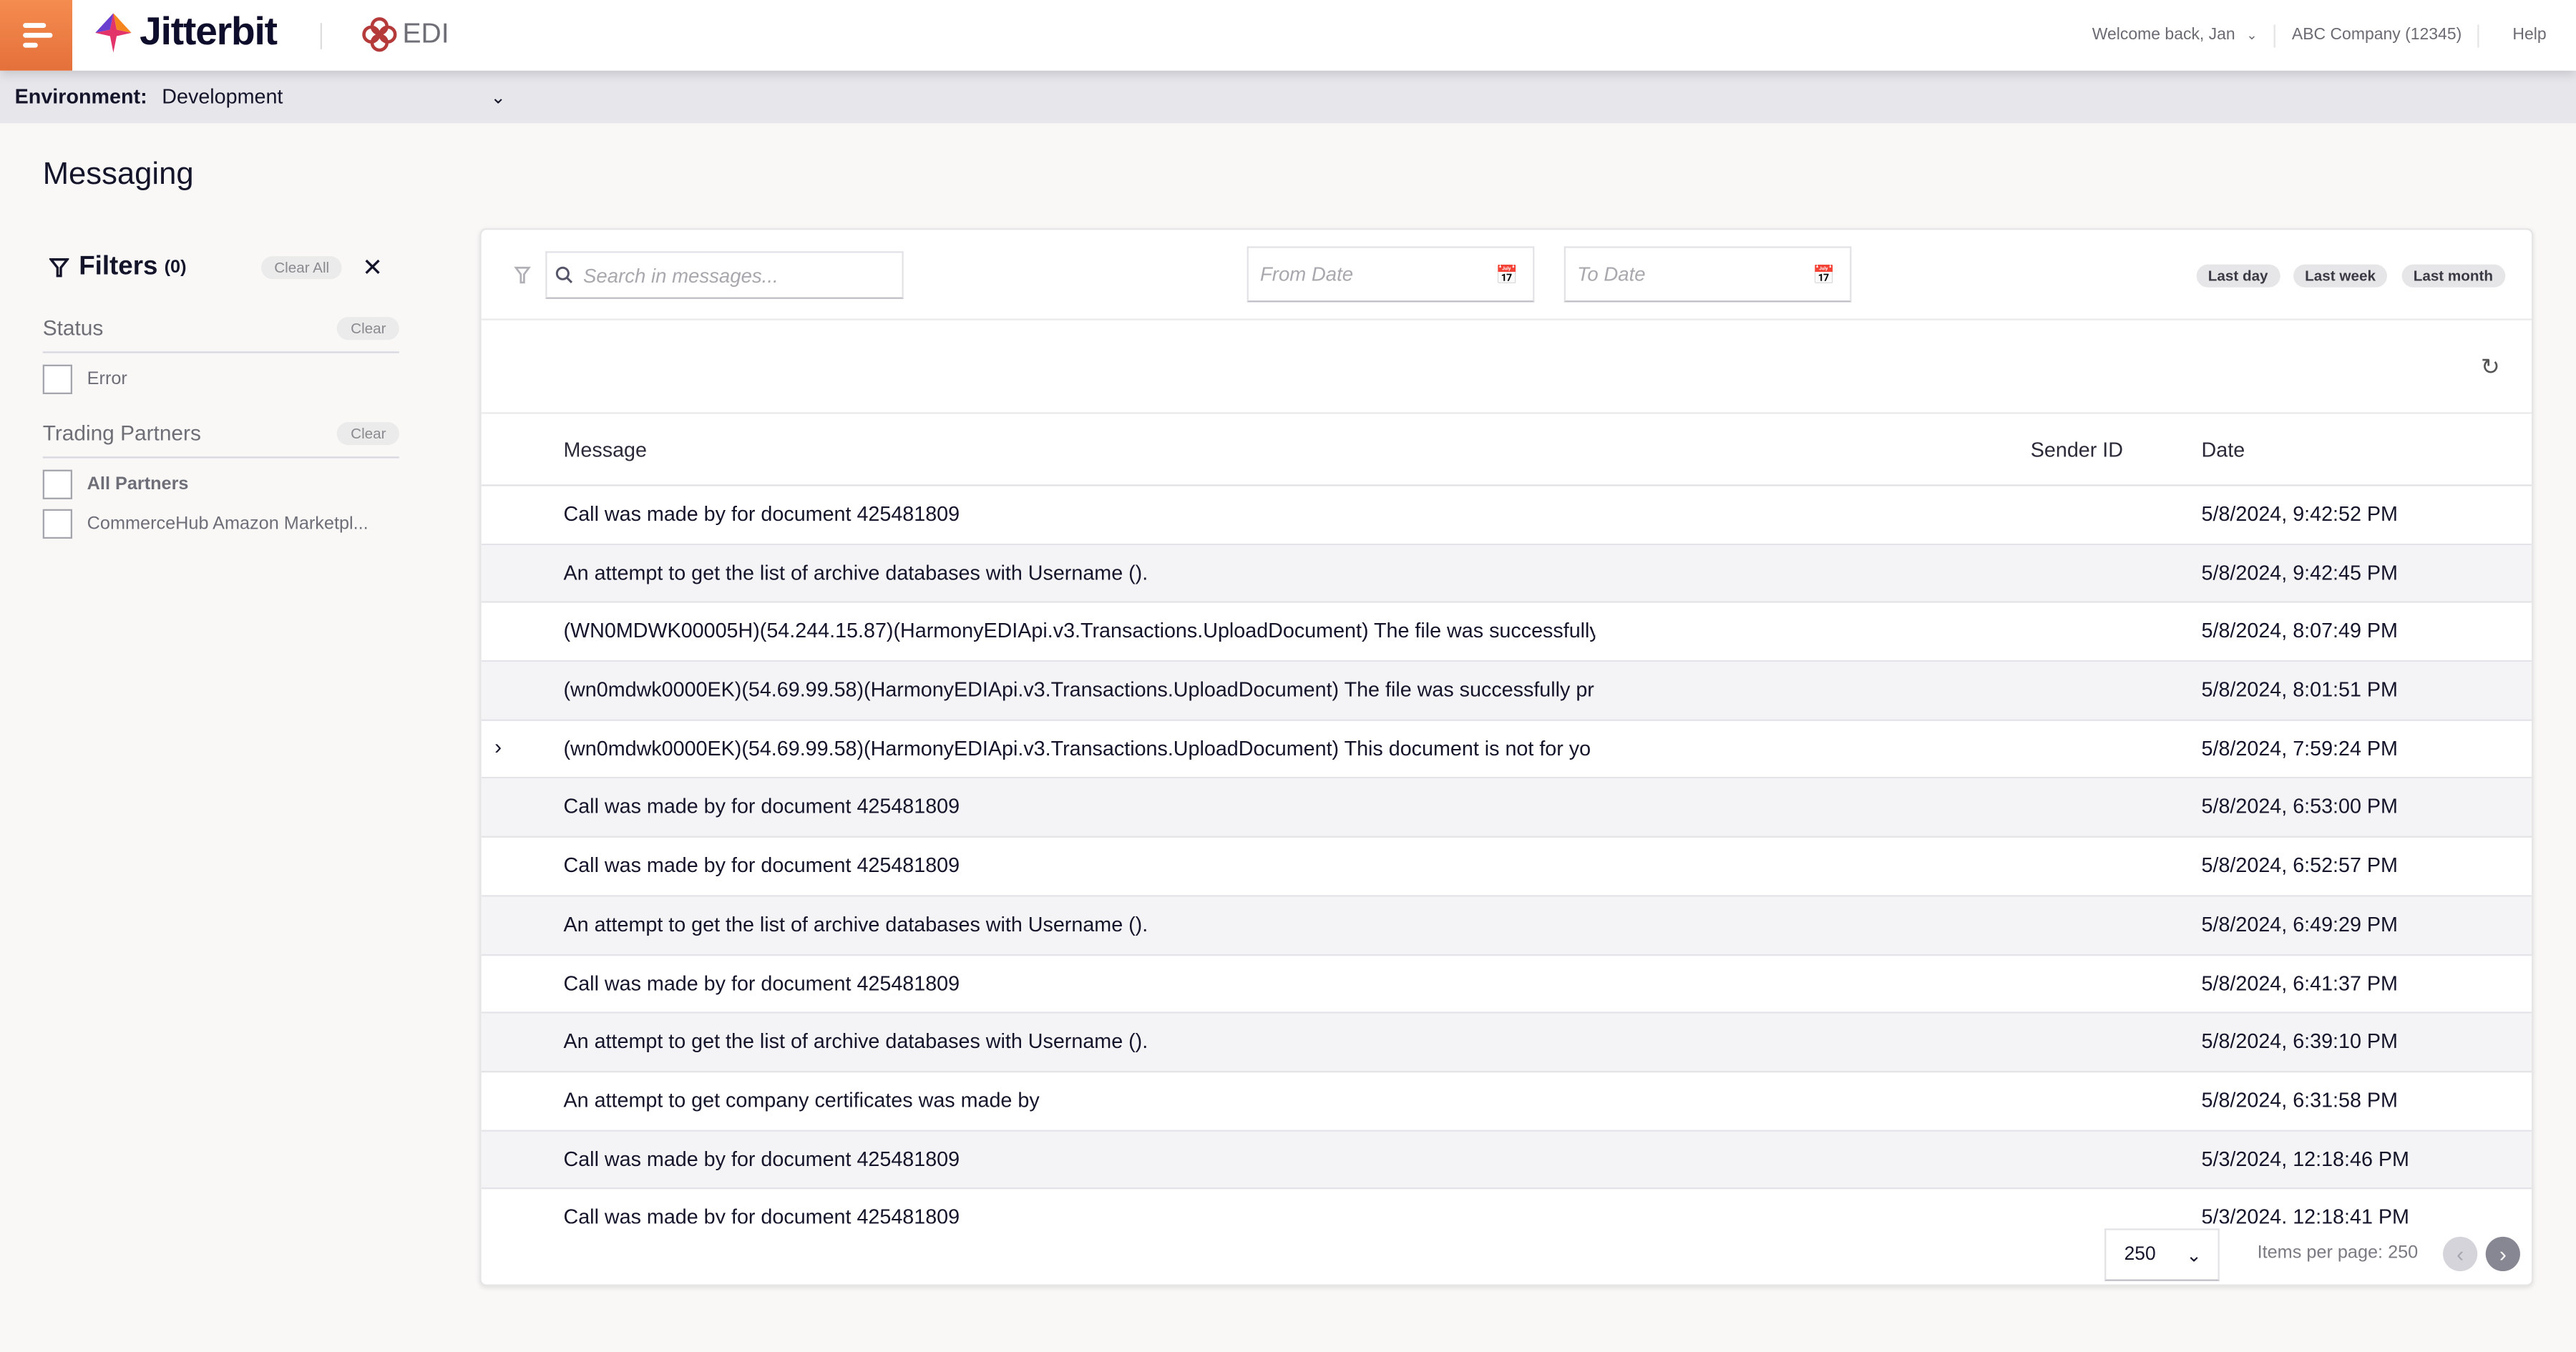  Describe the element at coordinates (118, 175) in the screenshot. I see `page-title: Messaging` at that location.